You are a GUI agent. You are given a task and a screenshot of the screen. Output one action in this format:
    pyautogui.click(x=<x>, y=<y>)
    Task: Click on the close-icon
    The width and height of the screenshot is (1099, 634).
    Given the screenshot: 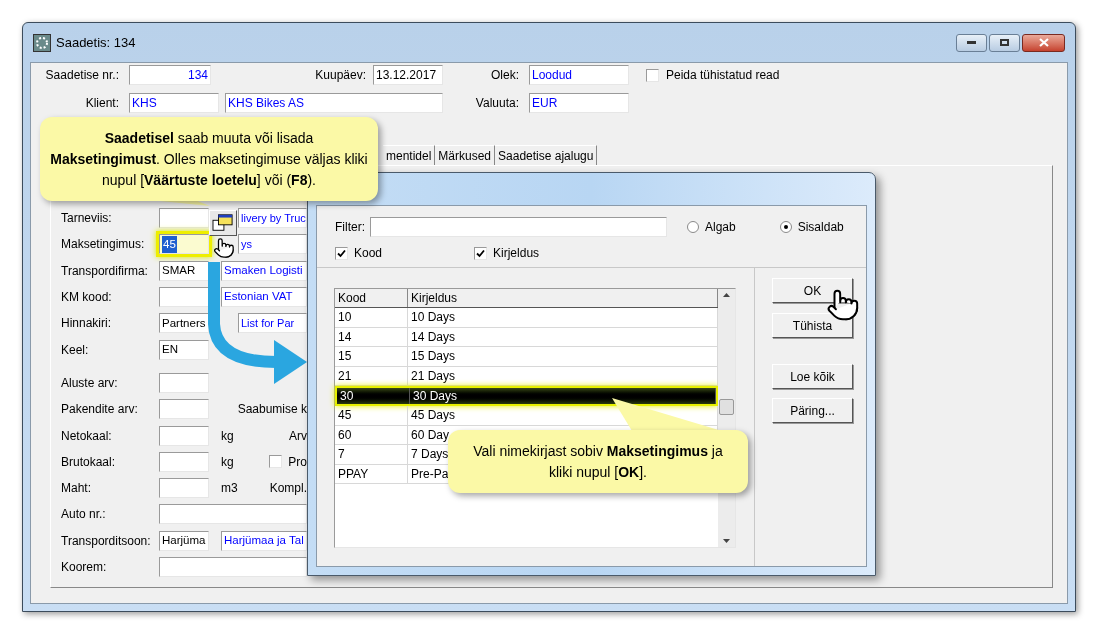 What is the action you would take?
    pyautogui.click(x=1043, y=42)
    